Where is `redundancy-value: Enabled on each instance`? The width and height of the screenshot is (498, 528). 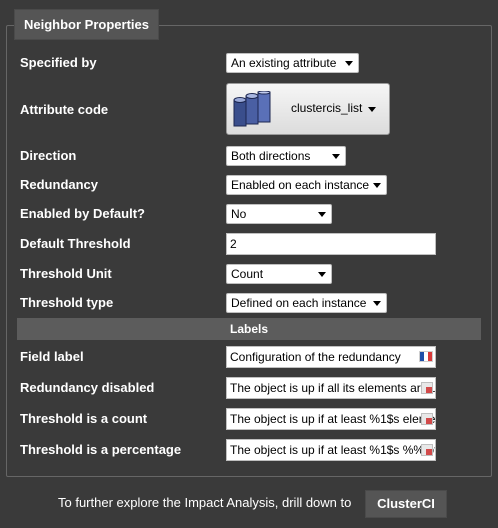 redundancy-value: Enabled on each instance is located at coordinates (300, 185).